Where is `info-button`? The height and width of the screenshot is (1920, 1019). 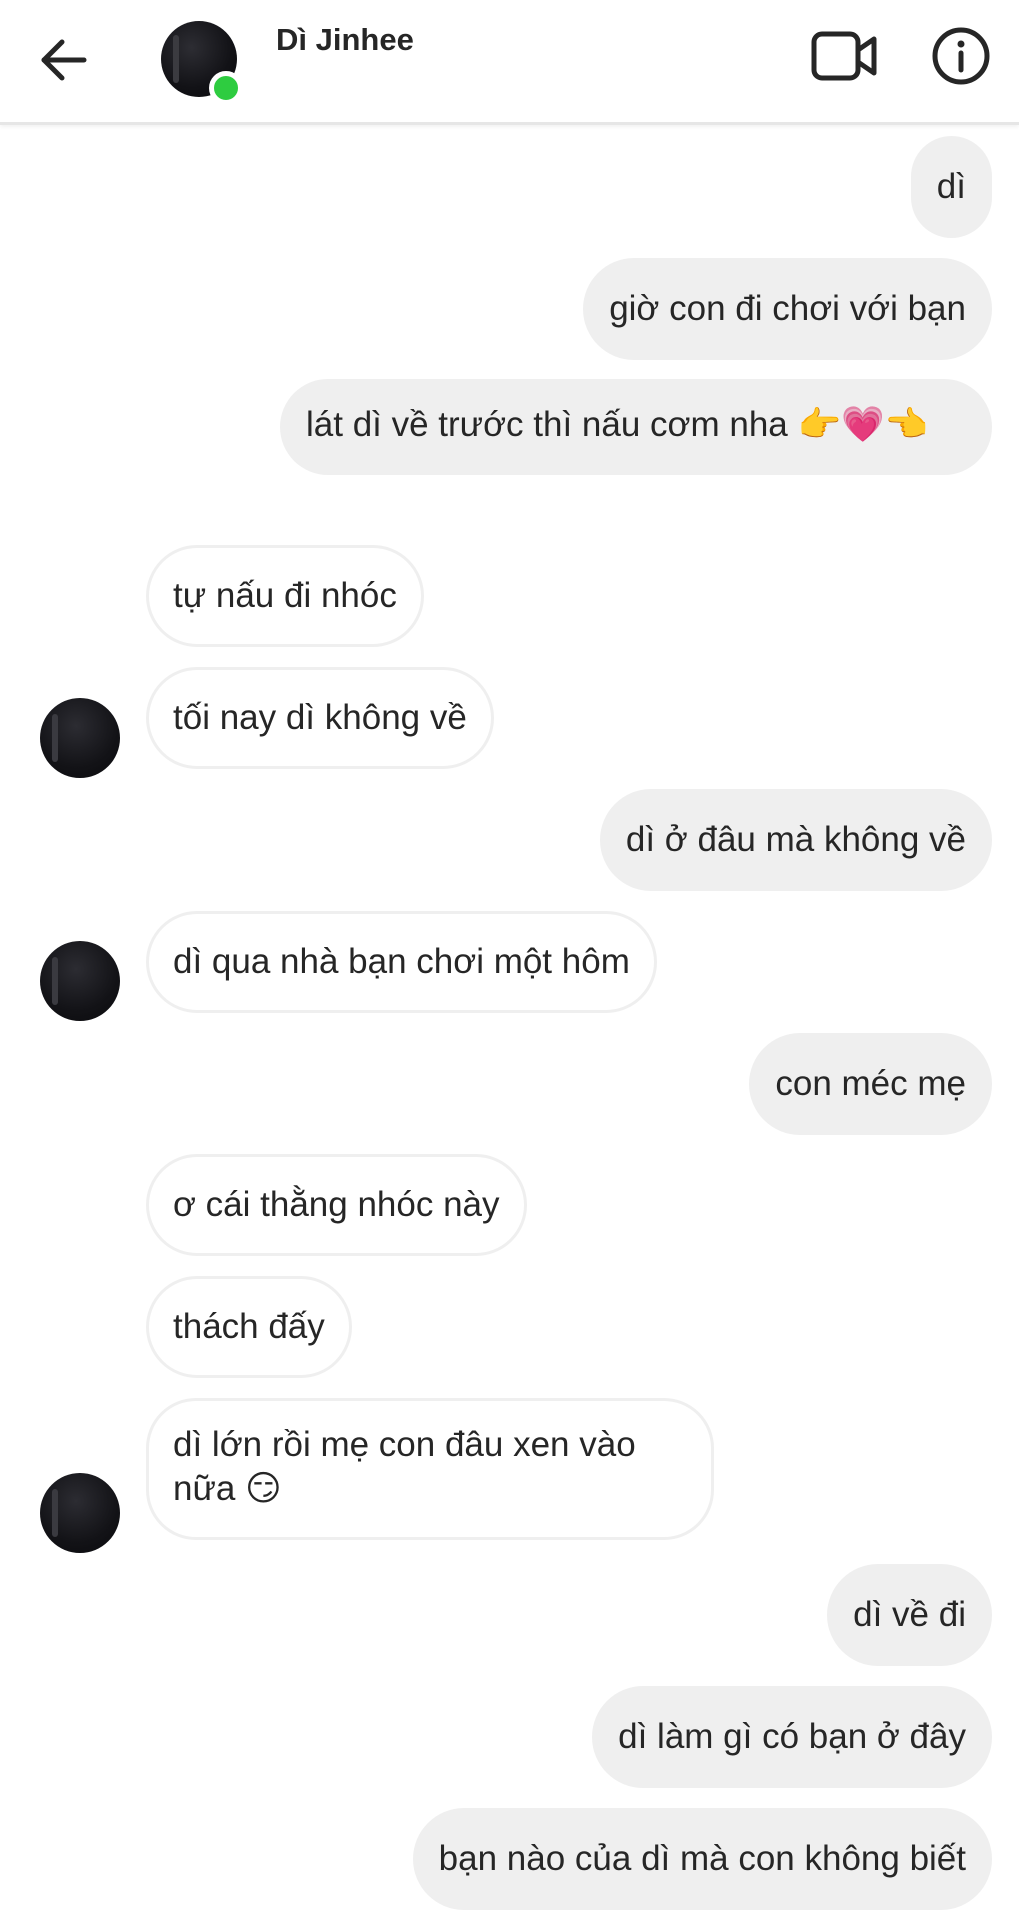
info-button is located at coordinates (961, 56).